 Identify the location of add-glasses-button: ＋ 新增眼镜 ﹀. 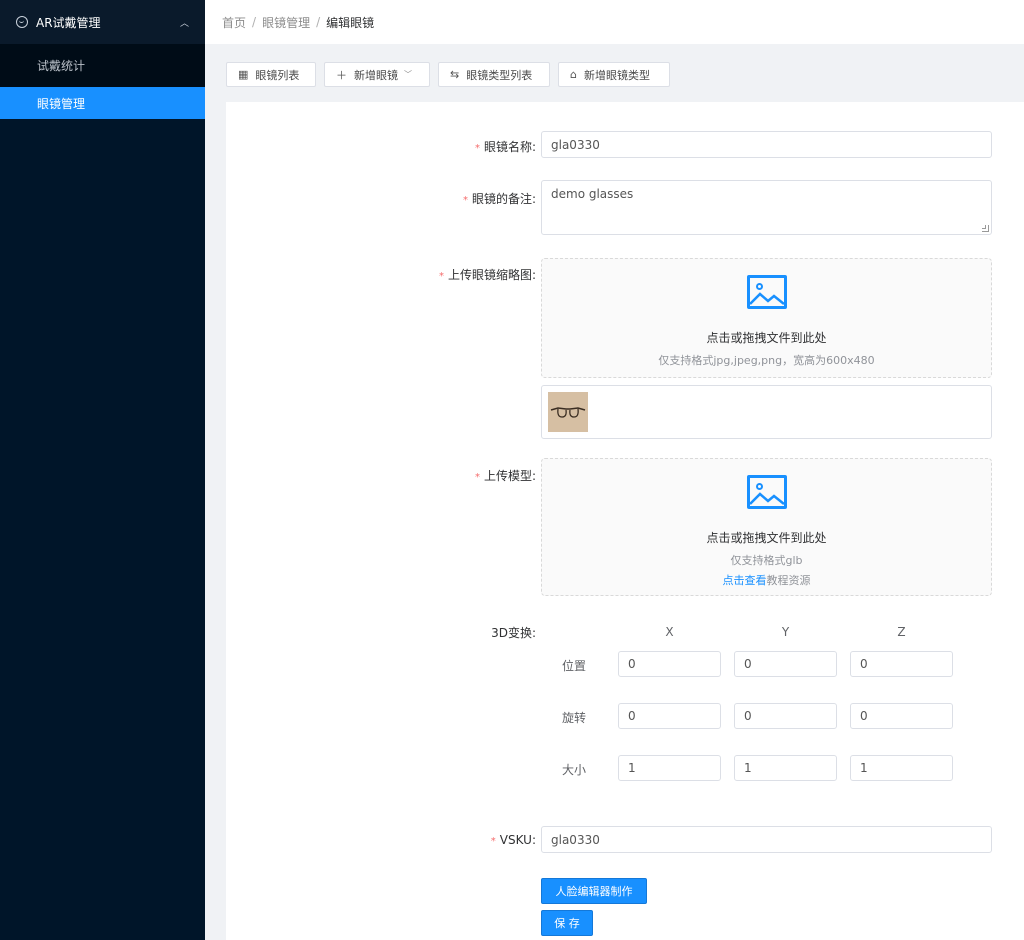
(377, 74).